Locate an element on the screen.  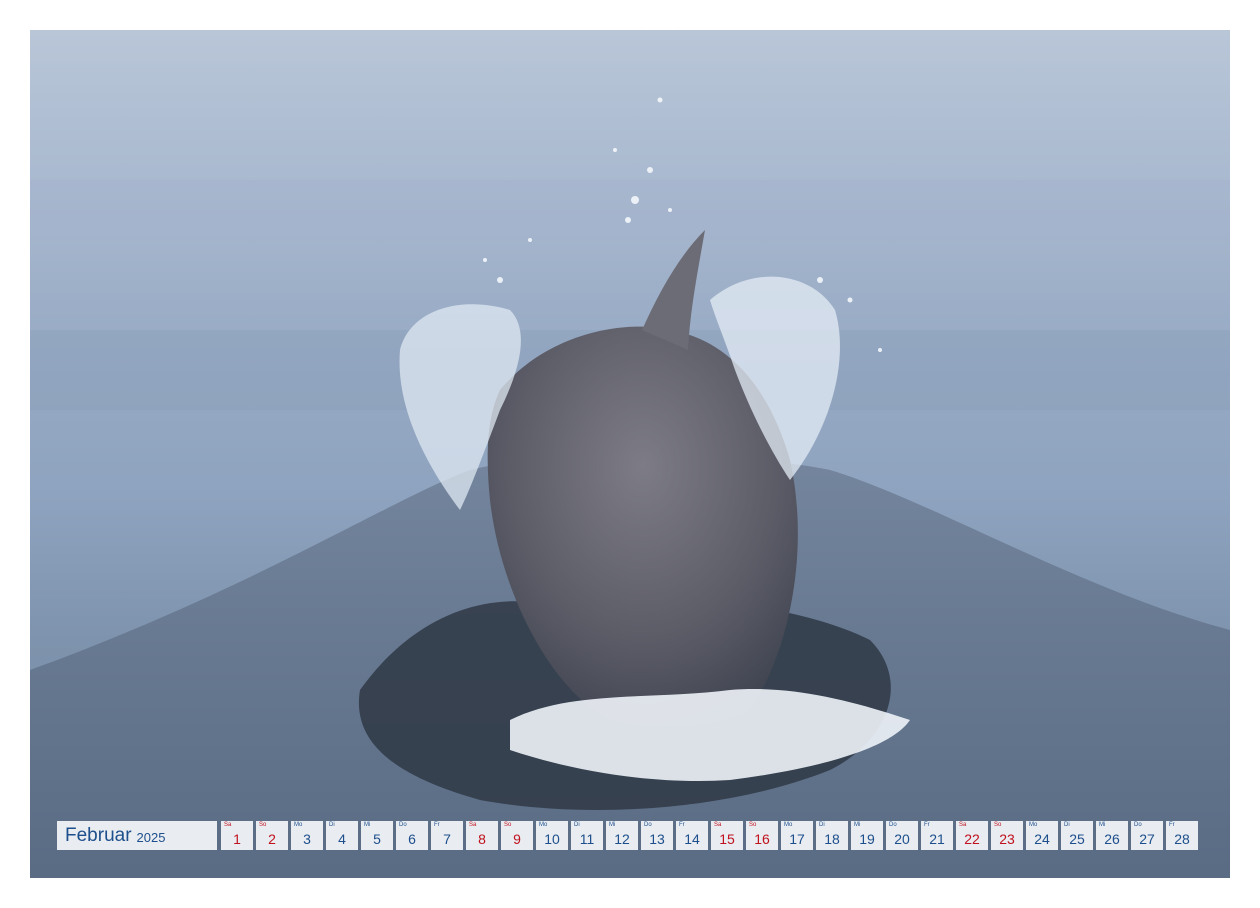
day-cell: So 23 is located at coordinates (1007, 835).